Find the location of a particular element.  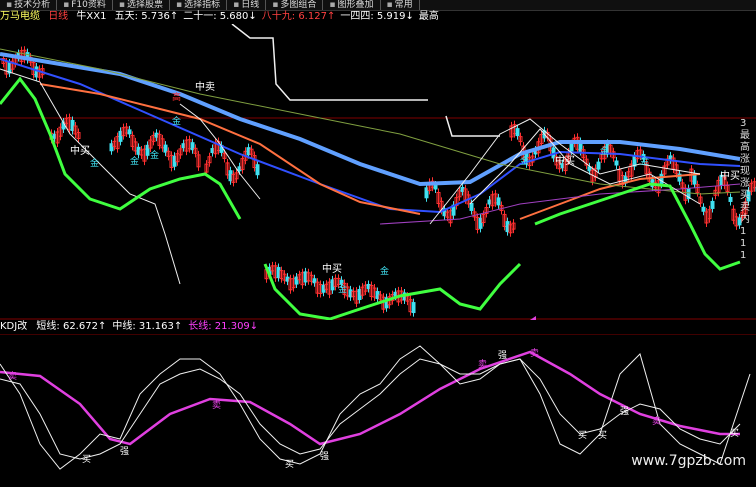

grid-icon: ▪ is located at coordinates (275, 5).